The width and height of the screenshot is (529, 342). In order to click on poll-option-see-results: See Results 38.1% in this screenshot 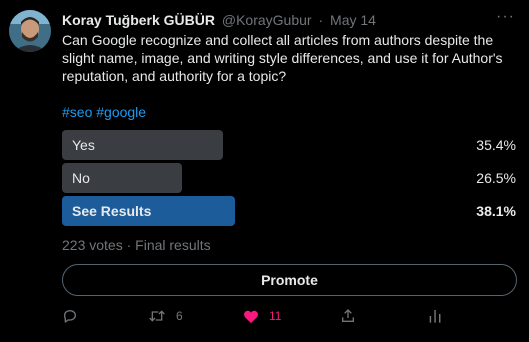, I will do `click(291, 211)`.